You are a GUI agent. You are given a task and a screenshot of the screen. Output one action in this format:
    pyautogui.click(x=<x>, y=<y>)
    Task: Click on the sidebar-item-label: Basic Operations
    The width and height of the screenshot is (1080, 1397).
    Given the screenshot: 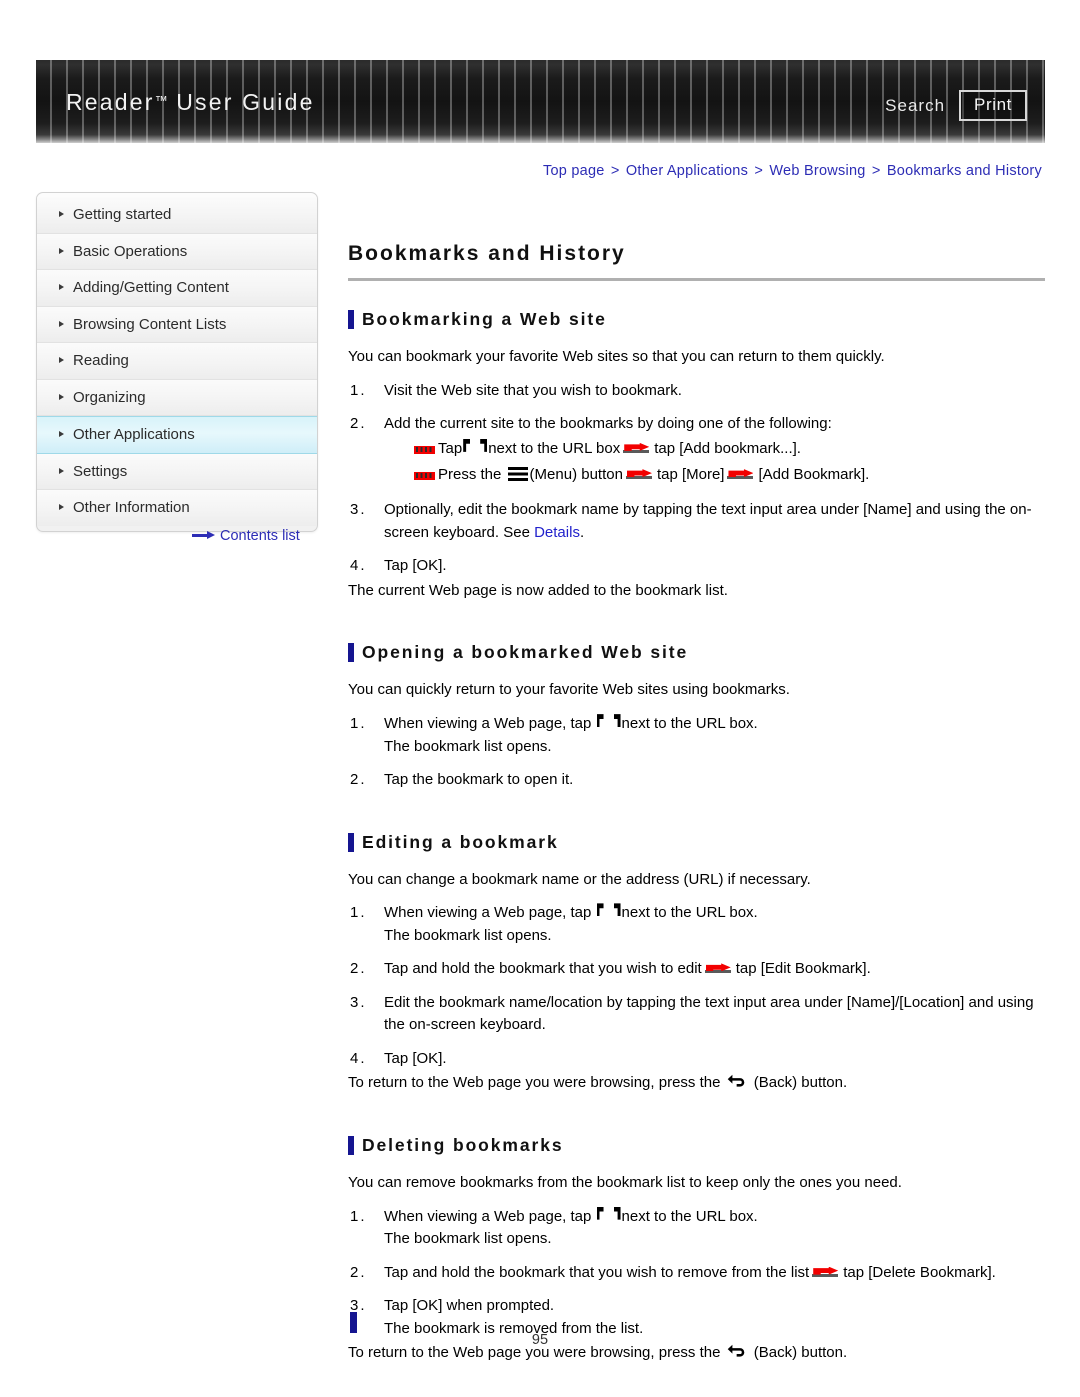 What is the action you would take?
    pyautogui.click(x=130, y=251)
    